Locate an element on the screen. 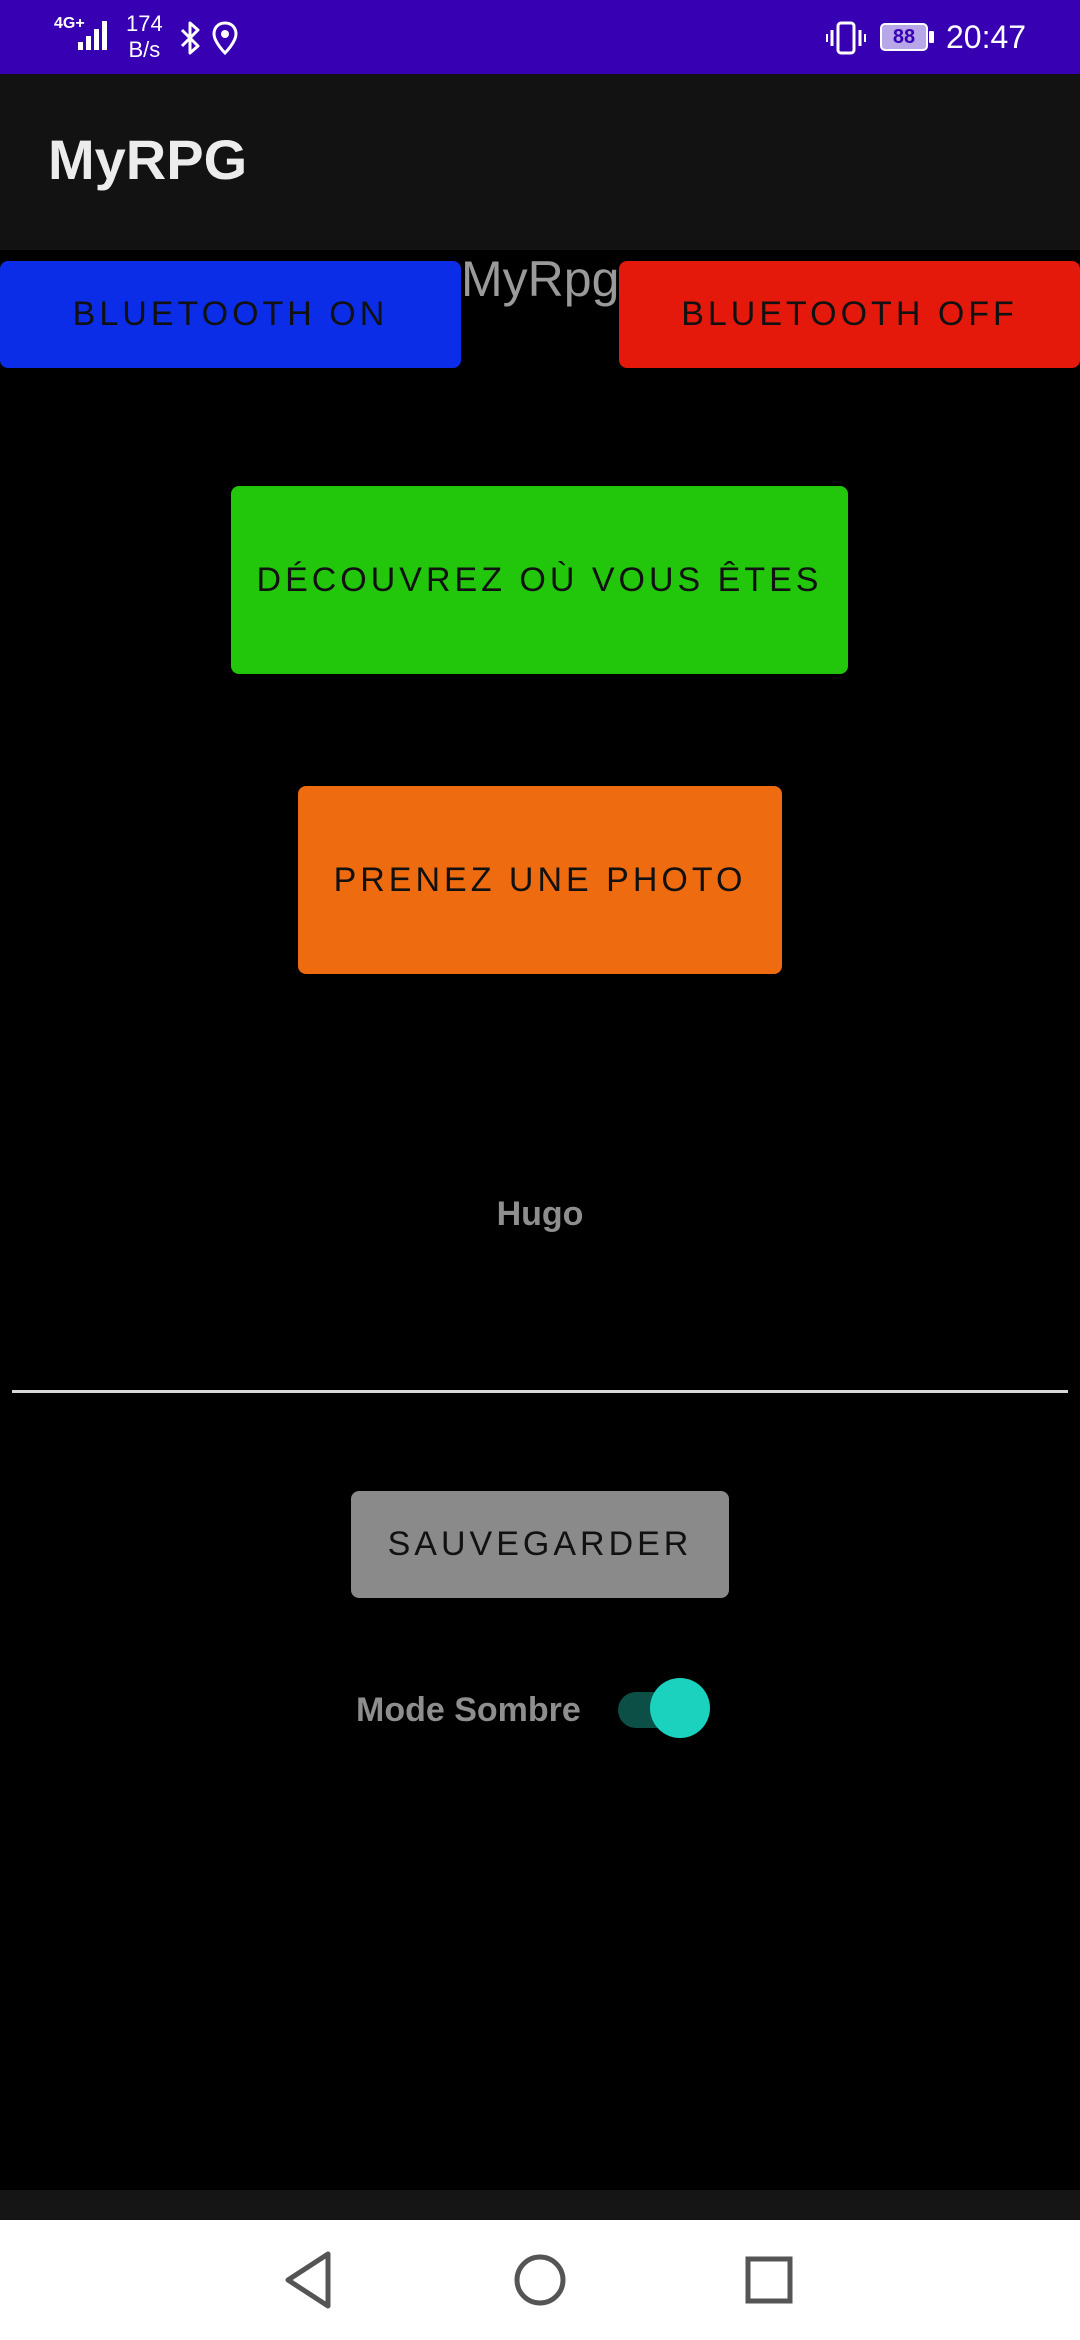  locate-button: DÉCOUVREZ OÙ VOUS ÊTES is located at coordinates (539, 580).